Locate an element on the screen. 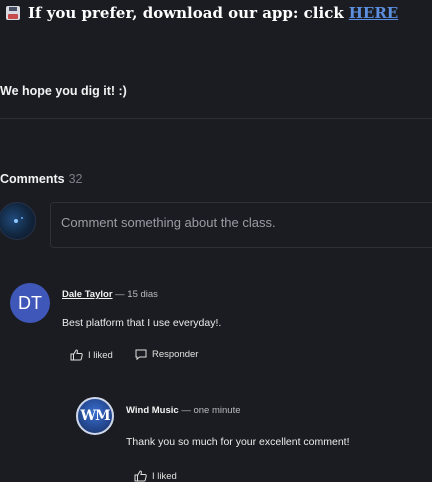 The image size is (432, 482). comment-bubble-icon is located at coordinates (141, 354).